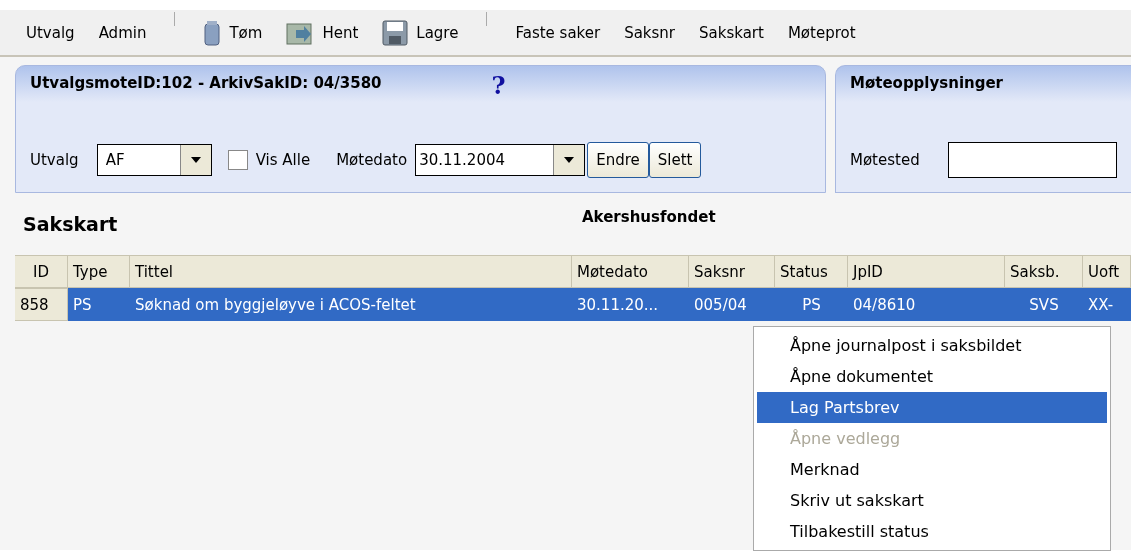  Describe the element at coordinates (212, 32) in the screenshot. I see `trash-can-icon` at that location.